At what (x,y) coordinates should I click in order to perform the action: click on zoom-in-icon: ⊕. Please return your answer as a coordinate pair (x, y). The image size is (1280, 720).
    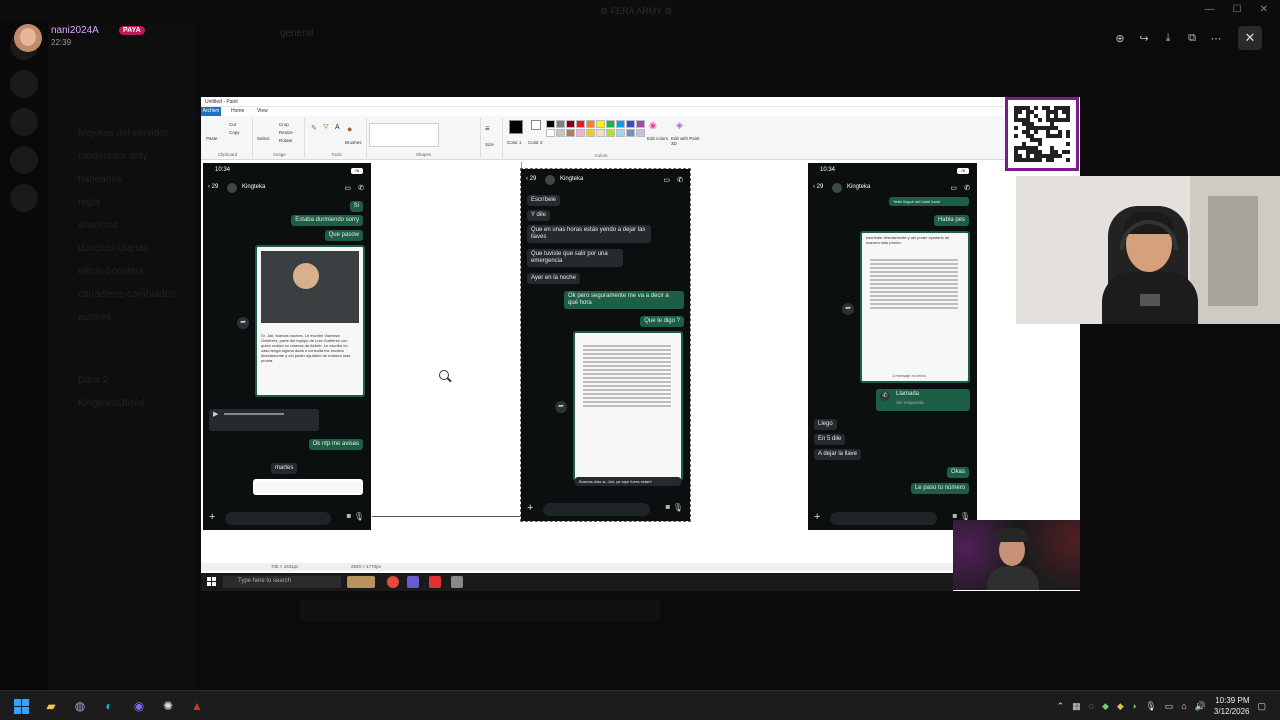
    Looking at the image, I should click on (1120, 38).